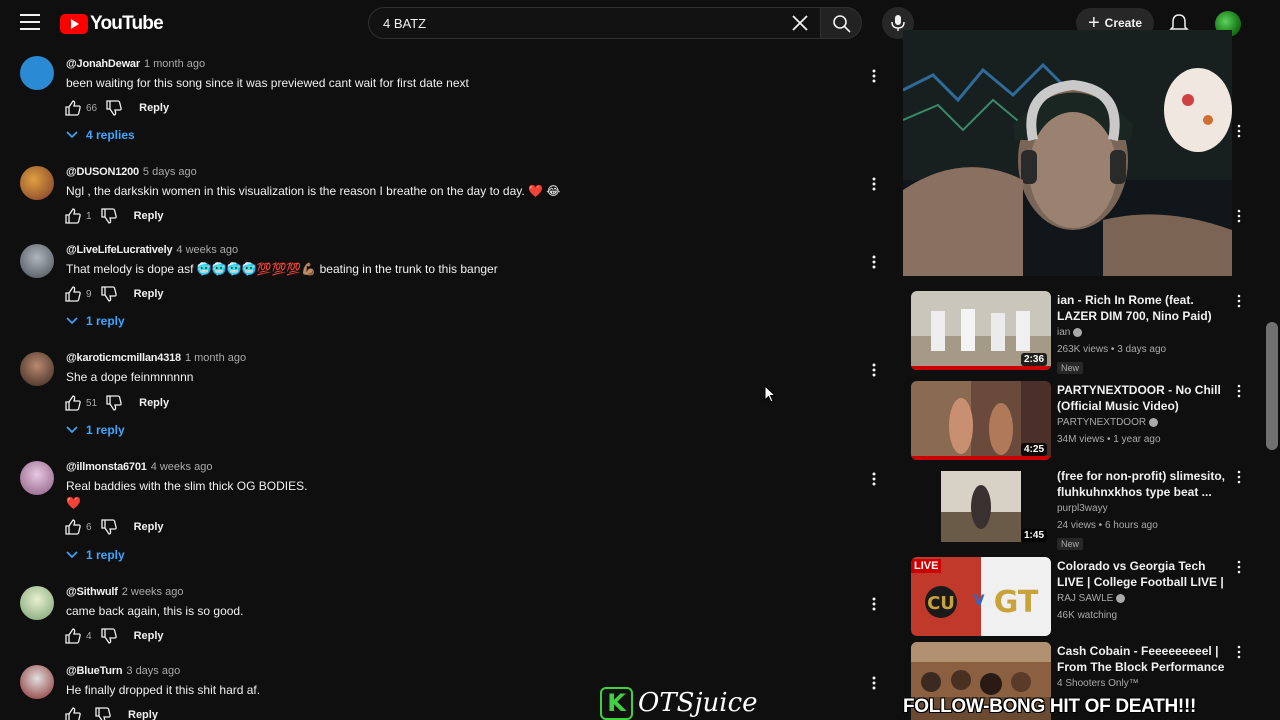  Describe the element at coordinates (1143, 508) in the screenshot. I see `video-channel: purpl3wayy` at that location.